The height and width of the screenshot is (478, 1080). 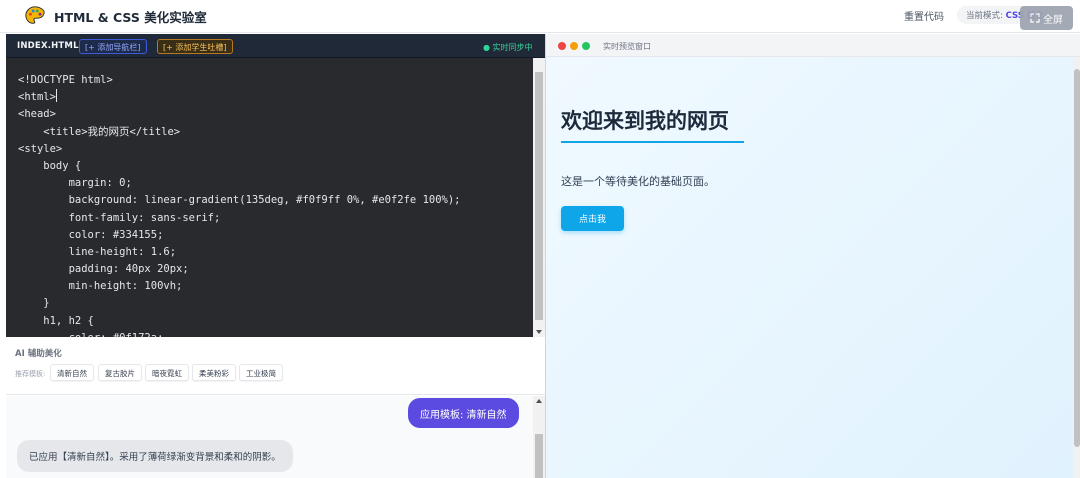 What do you see at coordinates (38, 354) in the screenshot?
I see `ai-panel-title: AI 辅助美化` at bounding box center [38, 354].